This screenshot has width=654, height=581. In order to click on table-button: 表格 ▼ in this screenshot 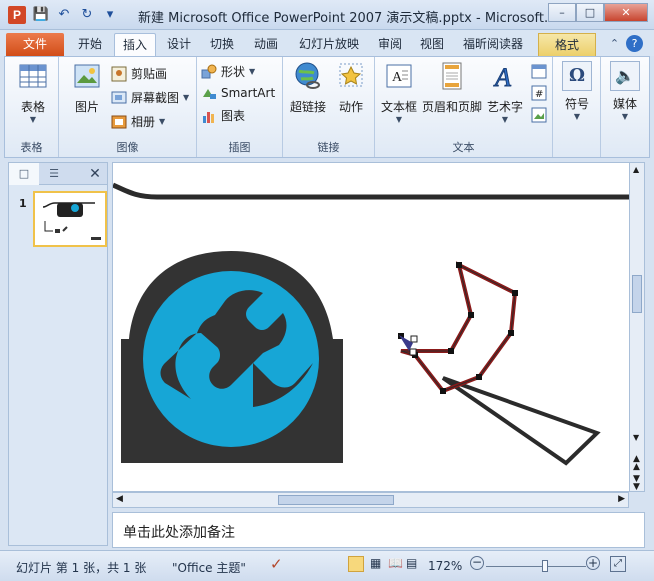, I will do `click(33, 92)`.